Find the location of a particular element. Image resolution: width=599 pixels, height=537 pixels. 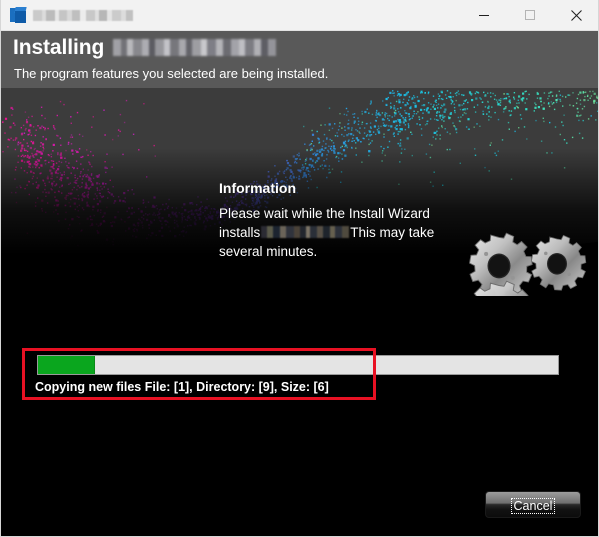

title-bar is located at coordinates (299, 15).